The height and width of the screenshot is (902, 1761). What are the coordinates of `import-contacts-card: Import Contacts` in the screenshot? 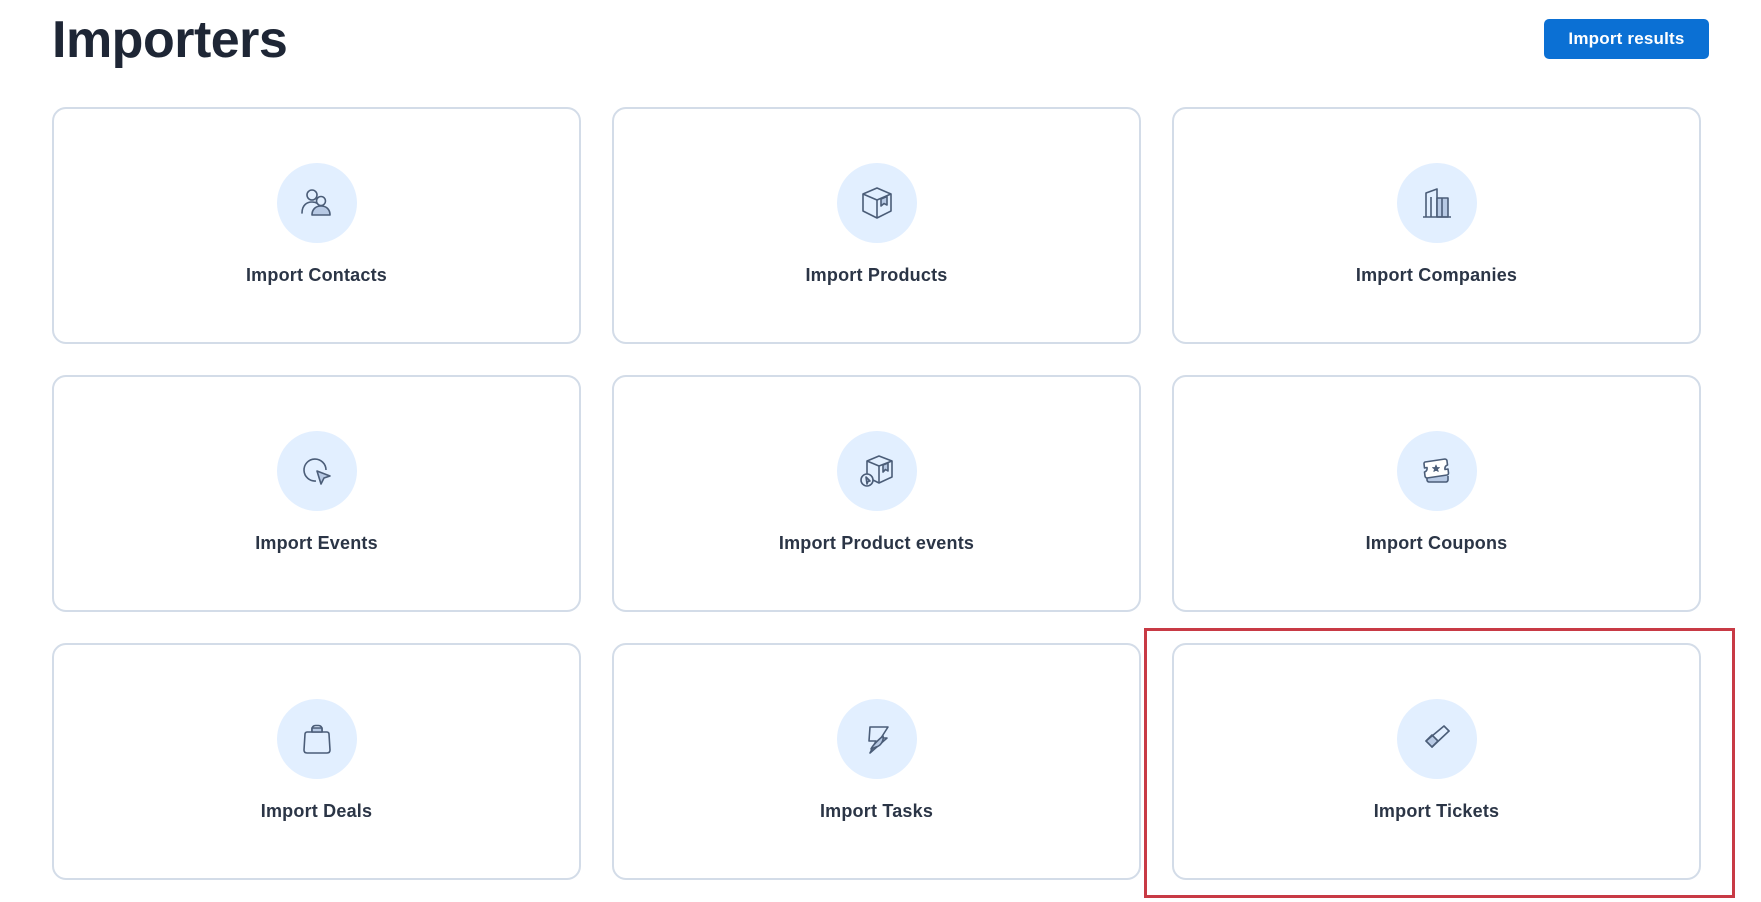 It's located at (316, 225).